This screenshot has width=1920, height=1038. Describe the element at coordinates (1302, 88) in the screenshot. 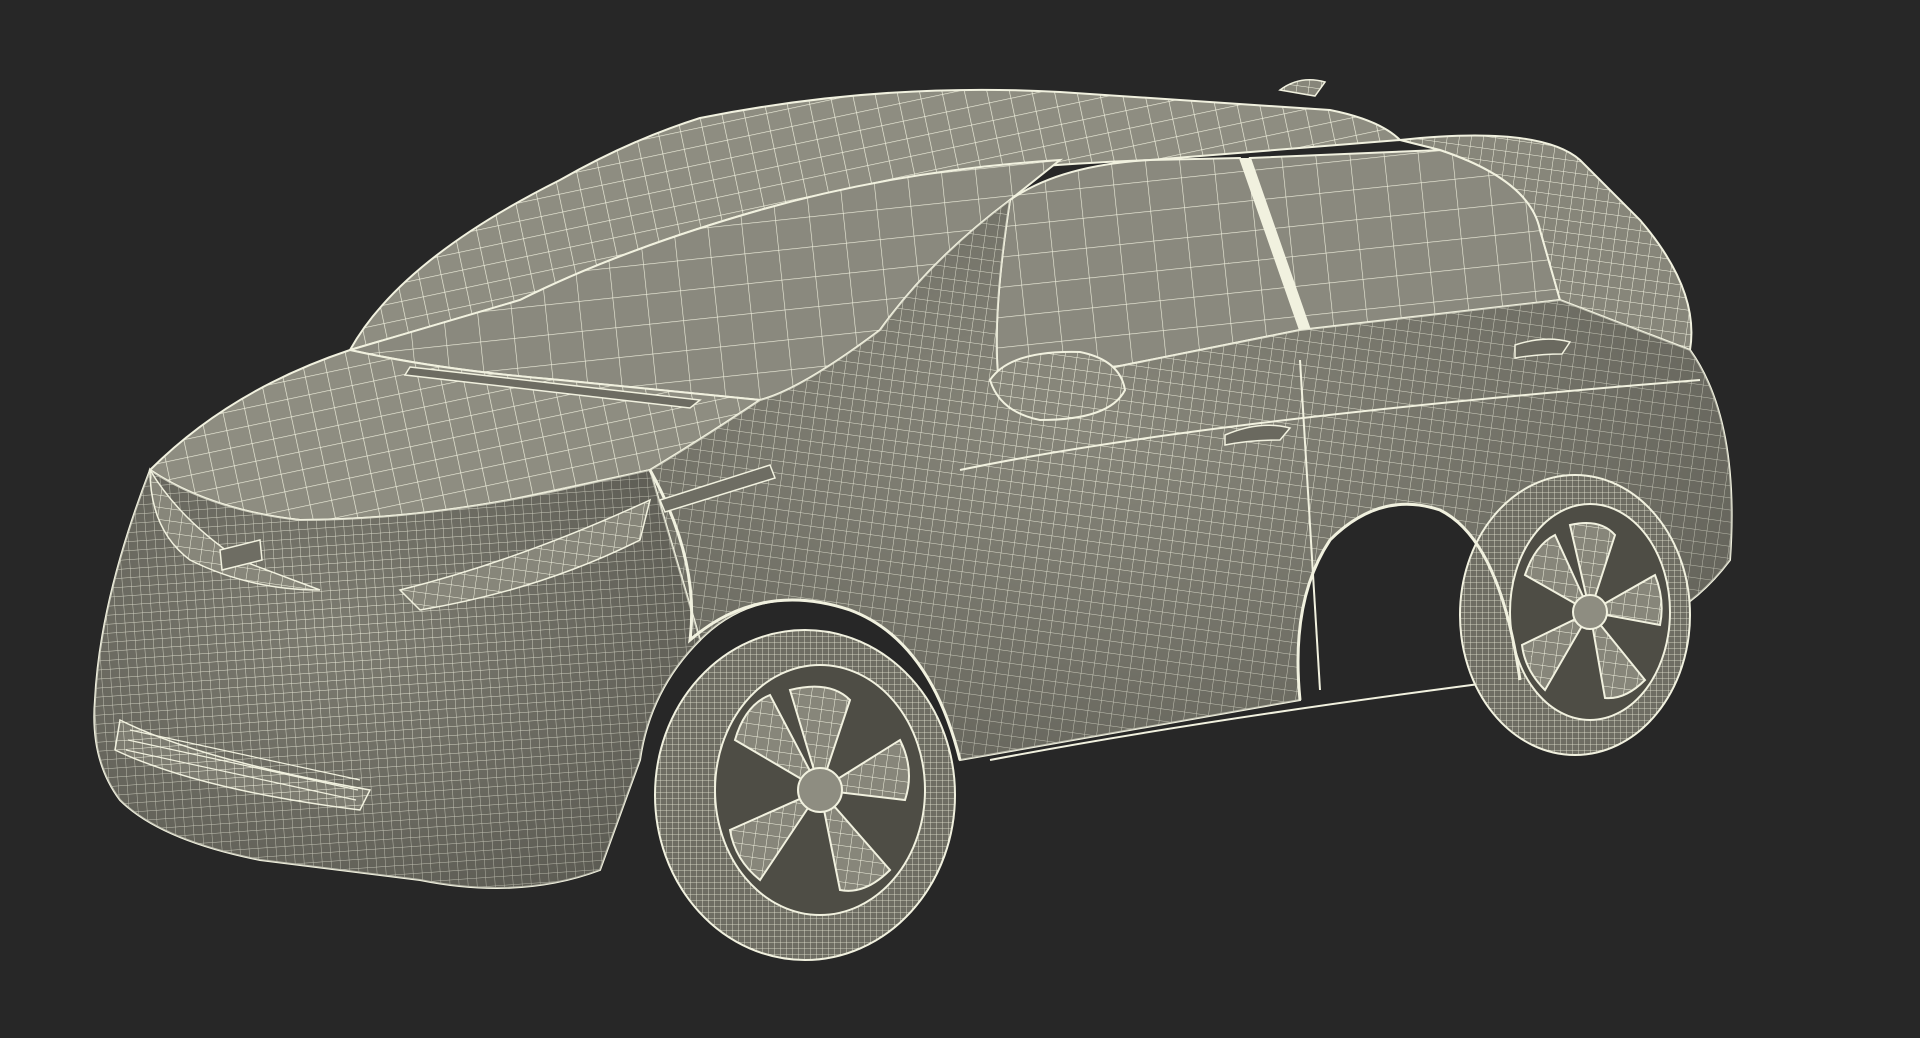

I see `roof-antenna` at that location.